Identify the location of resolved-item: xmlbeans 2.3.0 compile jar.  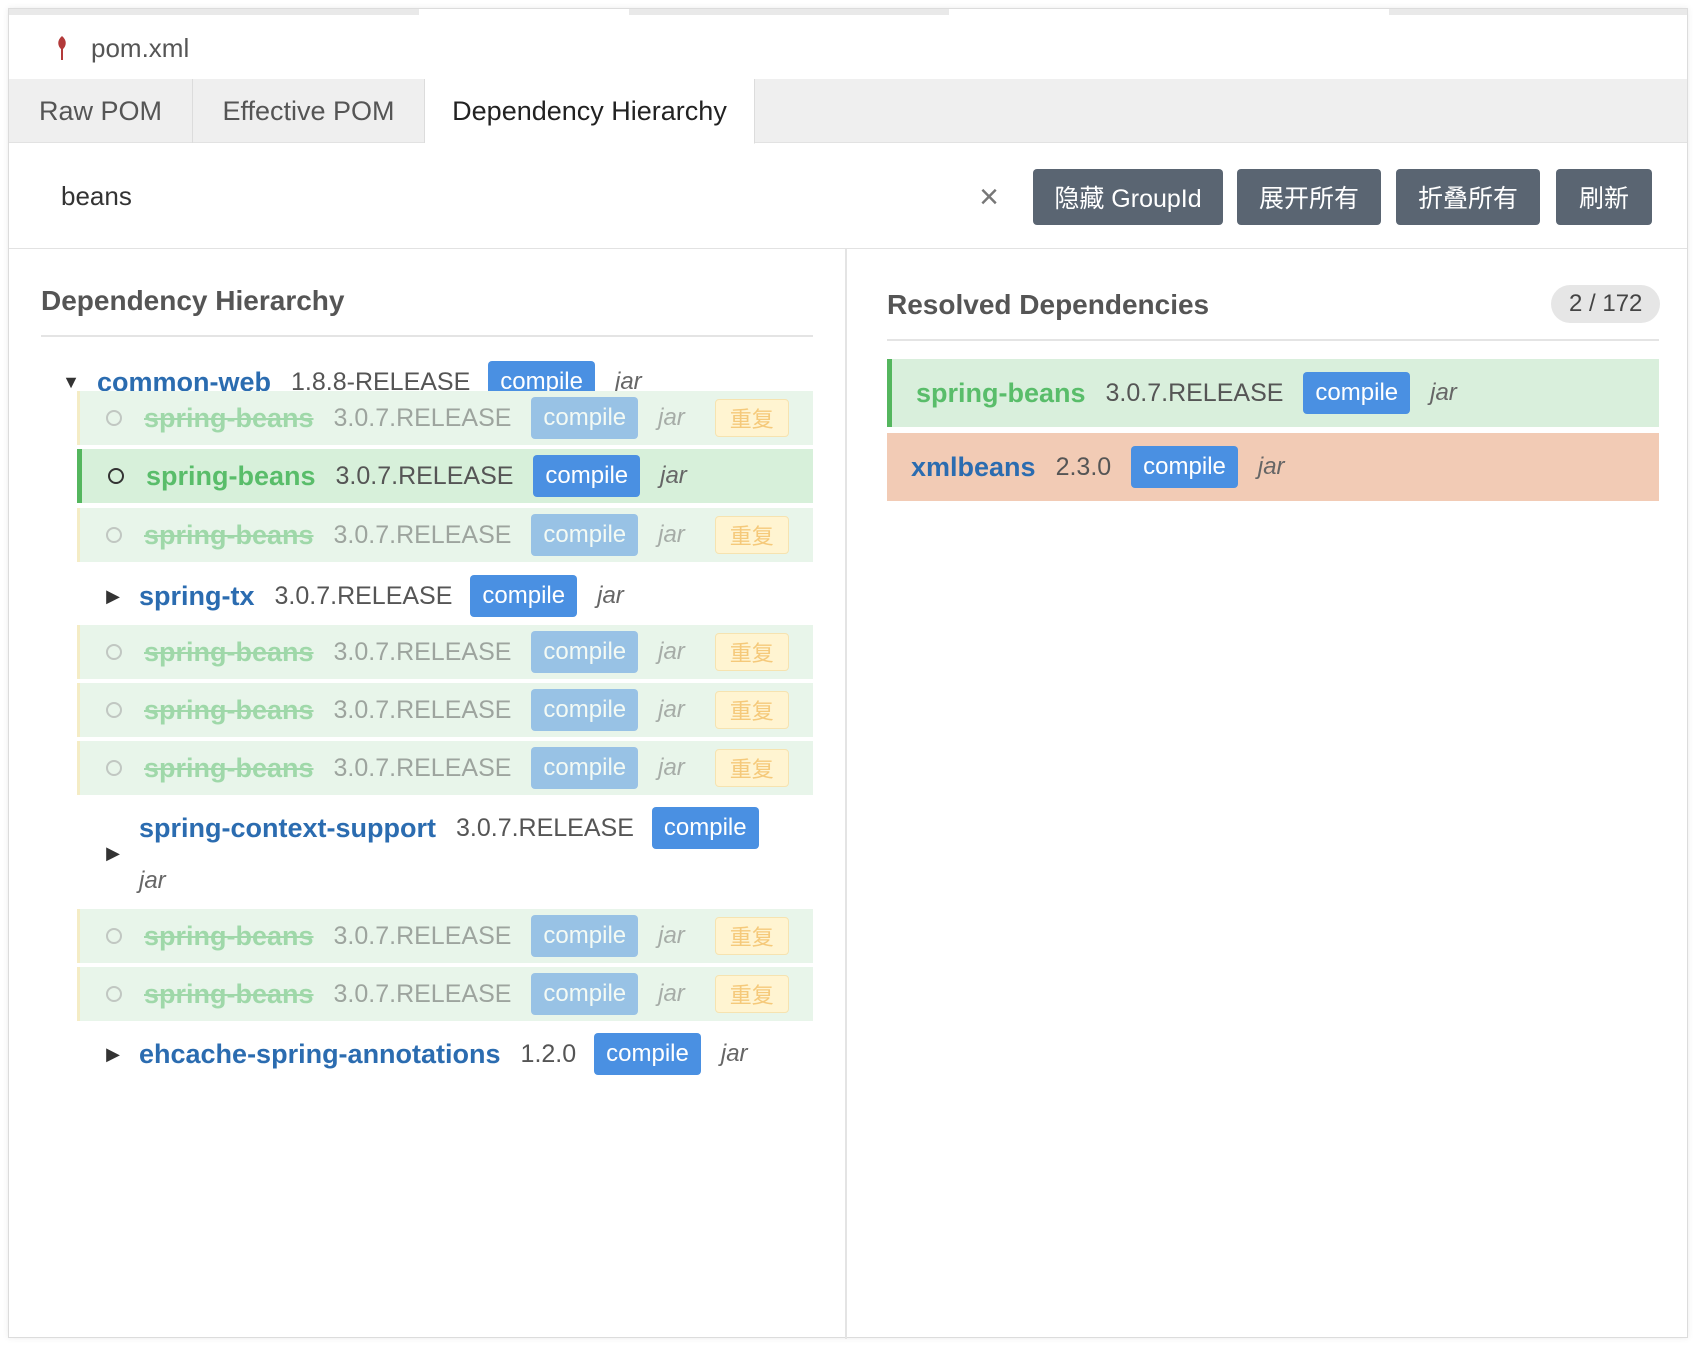
(1273, 467).